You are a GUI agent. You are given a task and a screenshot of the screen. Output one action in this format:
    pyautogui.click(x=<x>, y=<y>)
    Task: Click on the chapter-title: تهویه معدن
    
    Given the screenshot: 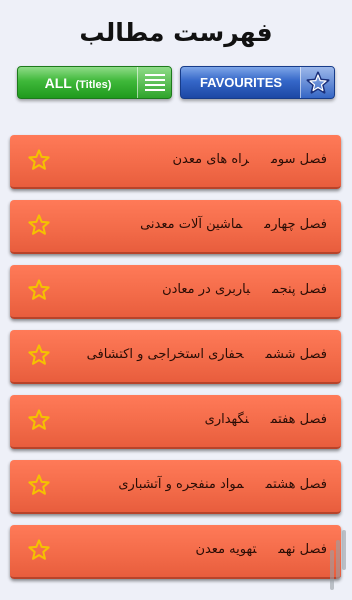 What is the action you would take?
    pyautogui.click(x=226, y=549)
    